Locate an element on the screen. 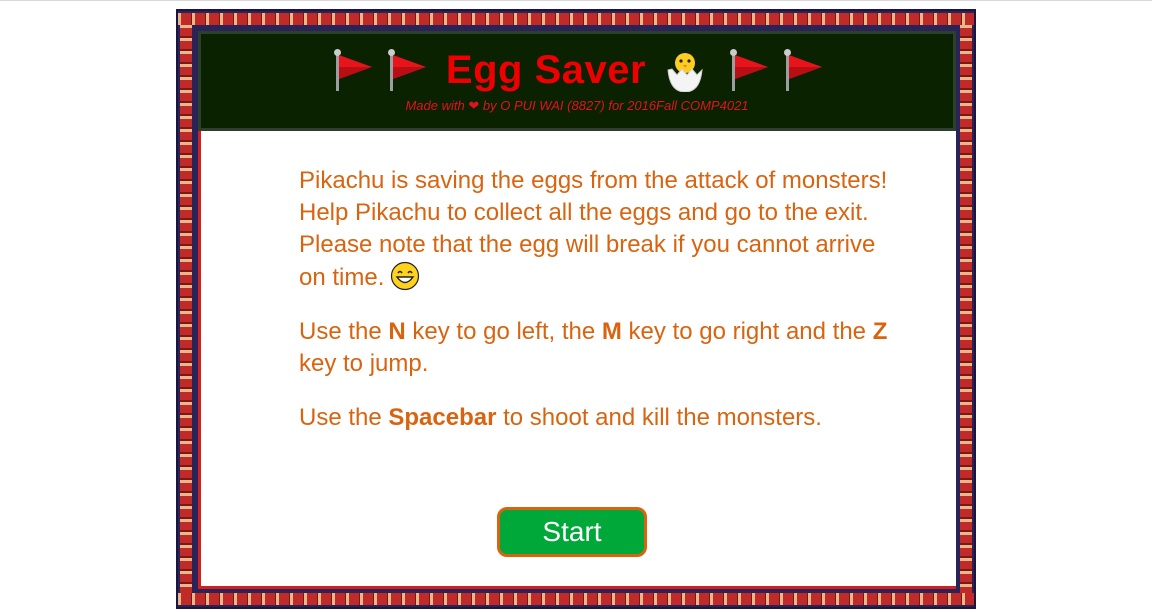  page-top-rule is located at coordinates (576, 0).